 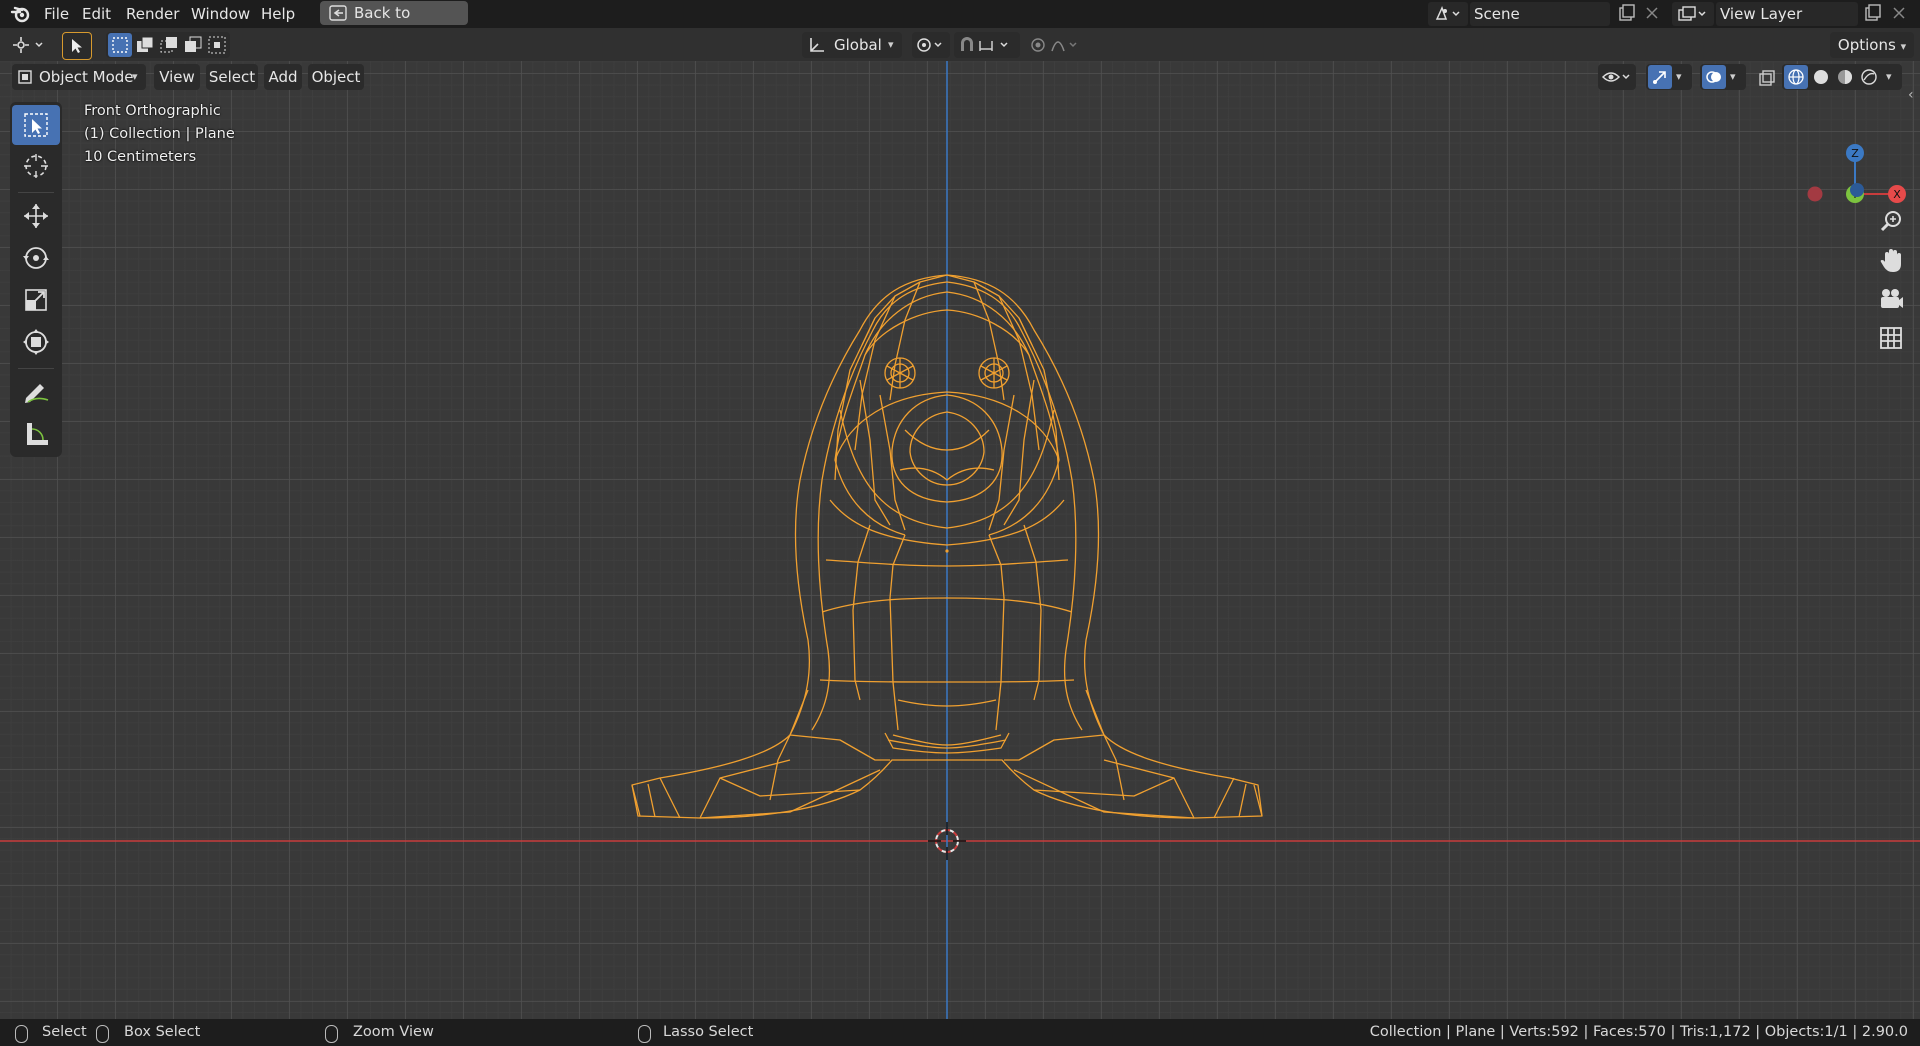 I want to click on rotate-tool, so click(x=36, y=258).